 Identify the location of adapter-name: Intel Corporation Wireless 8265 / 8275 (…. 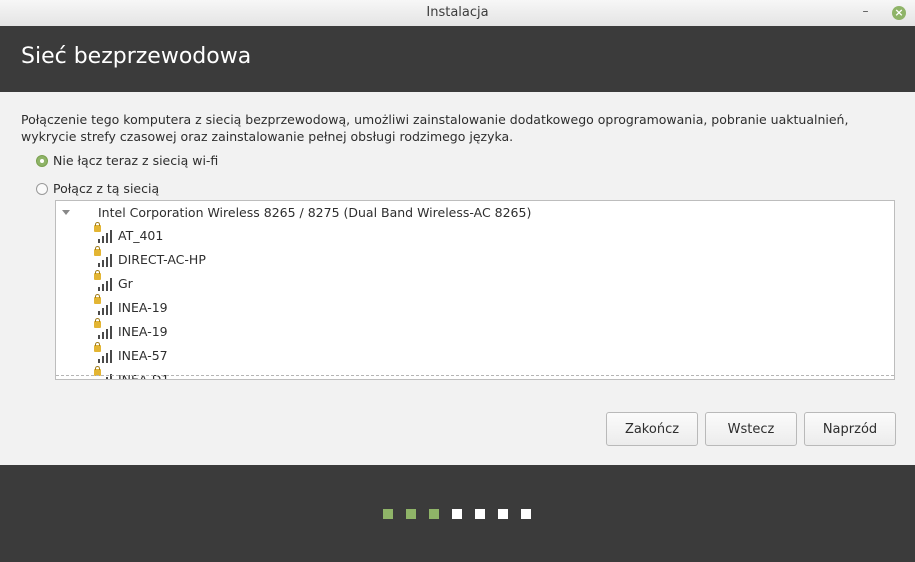
(315, 212).